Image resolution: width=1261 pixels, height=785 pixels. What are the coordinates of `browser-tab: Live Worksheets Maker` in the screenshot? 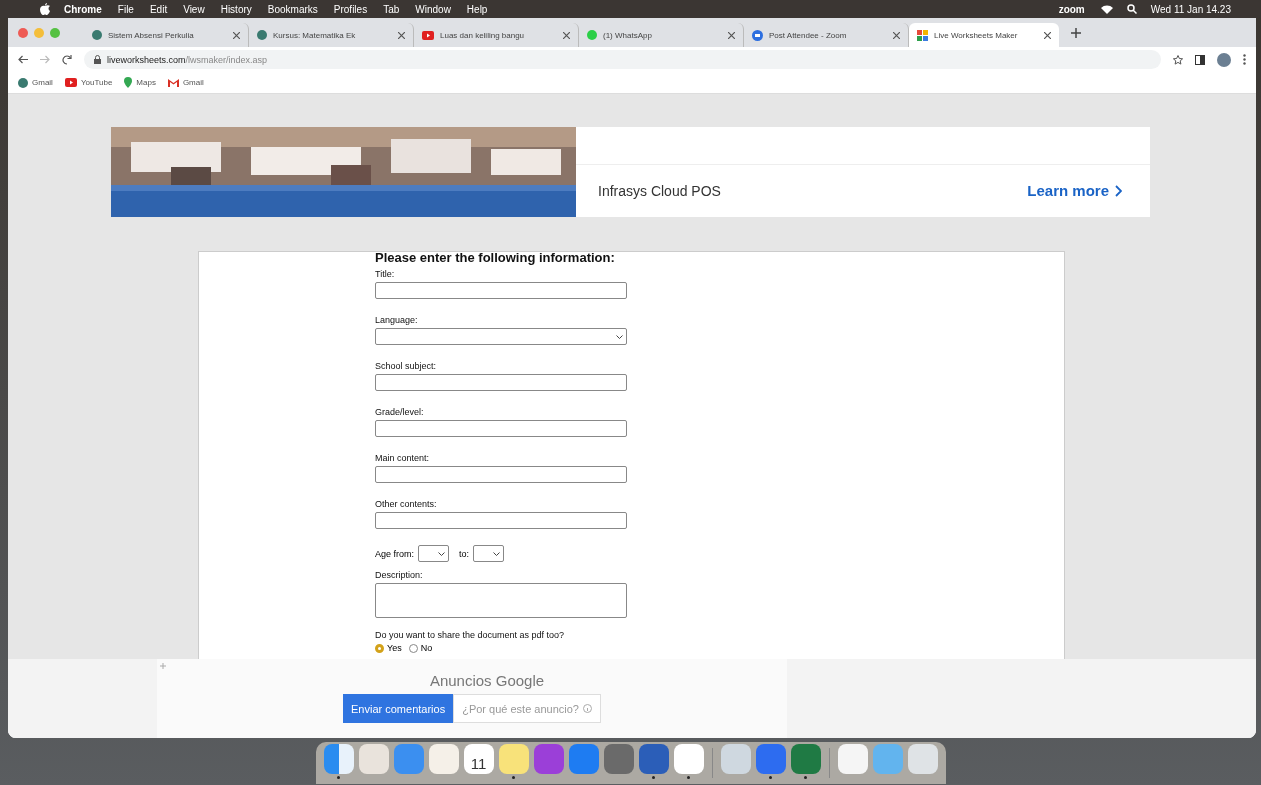 It's located at (984, 35).